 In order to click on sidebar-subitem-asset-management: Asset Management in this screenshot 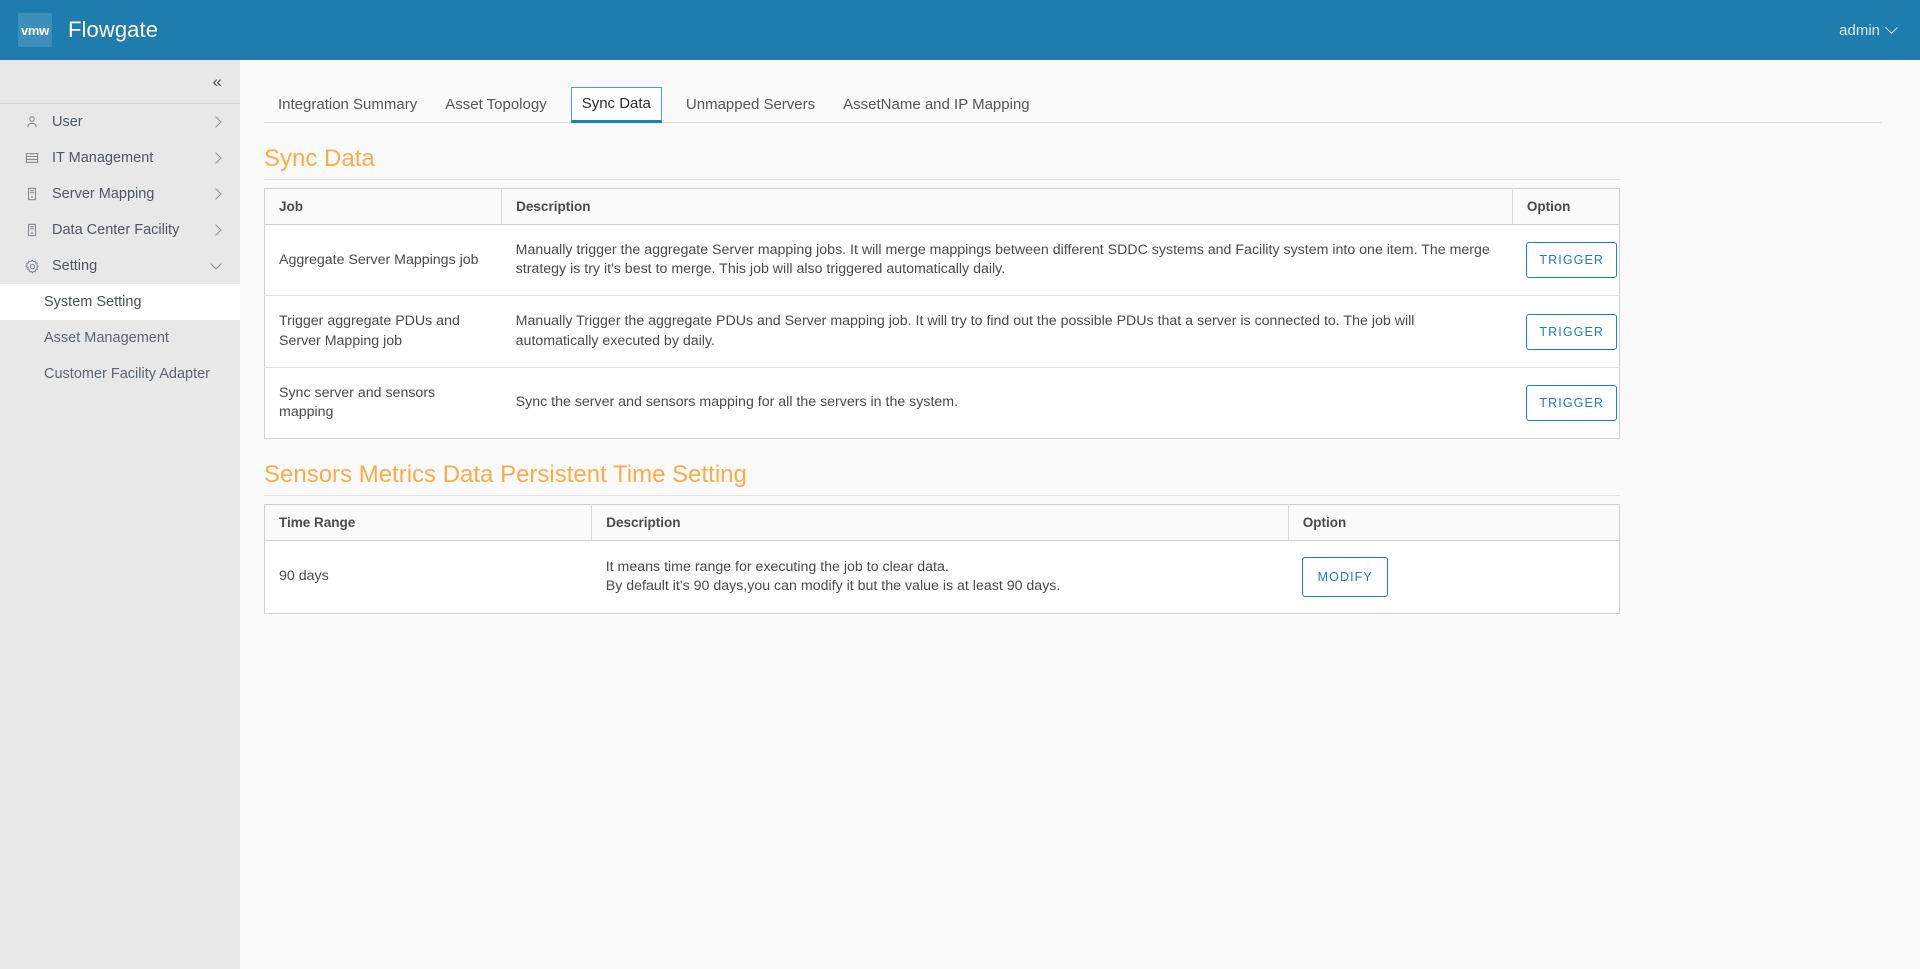, I will do `click(120, 338)`.